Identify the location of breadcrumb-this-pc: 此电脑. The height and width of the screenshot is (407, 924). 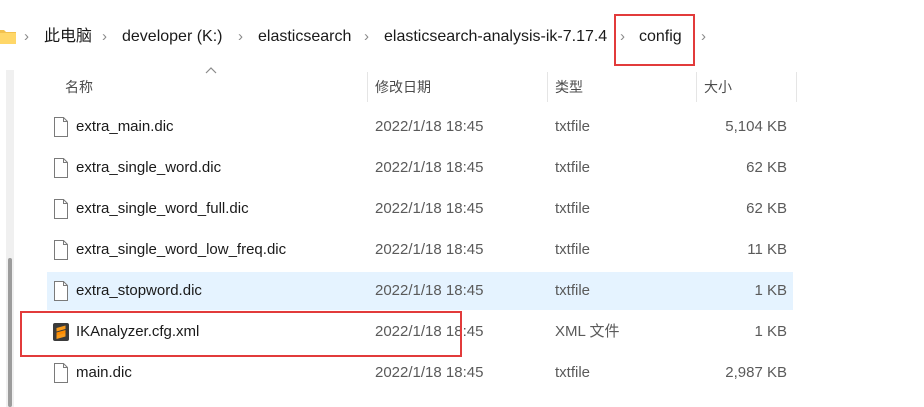
(68, 37).